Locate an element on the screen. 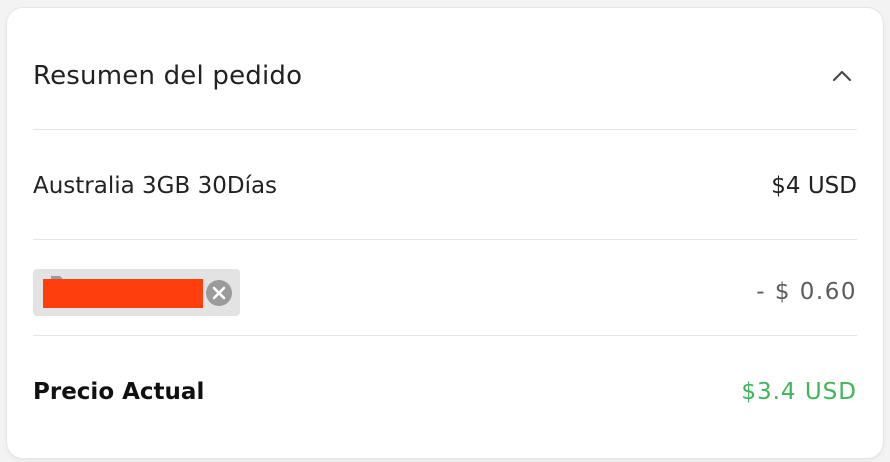 The width and height of the screenshot is (890, 462). close-circle-icon is located at coordinates (219, 293).